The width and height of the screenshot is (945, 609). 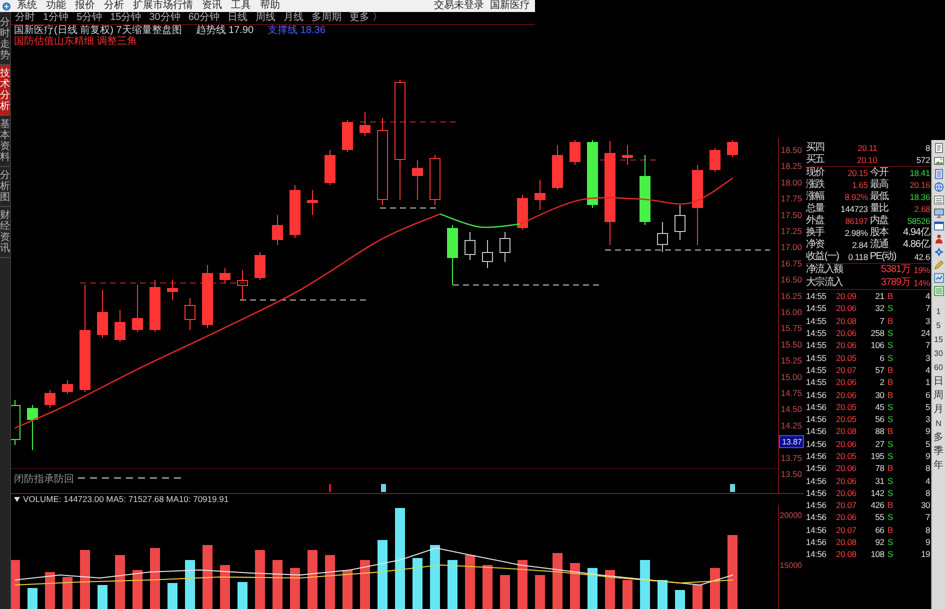 I want to click on period-shortcut: 5, so click(x=938, y=326).